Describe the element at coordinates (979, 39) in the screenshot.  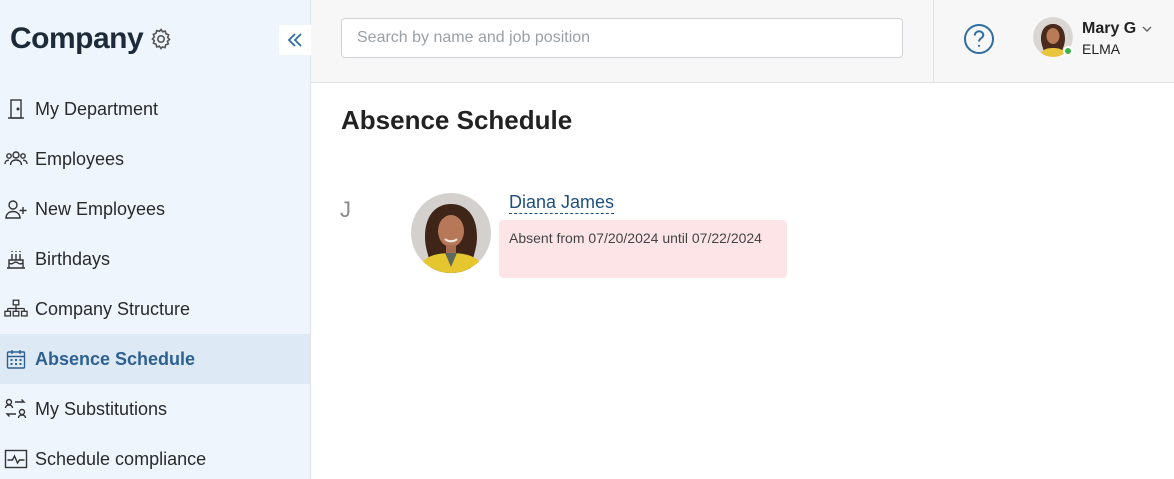
I see `help-icon` at that location.